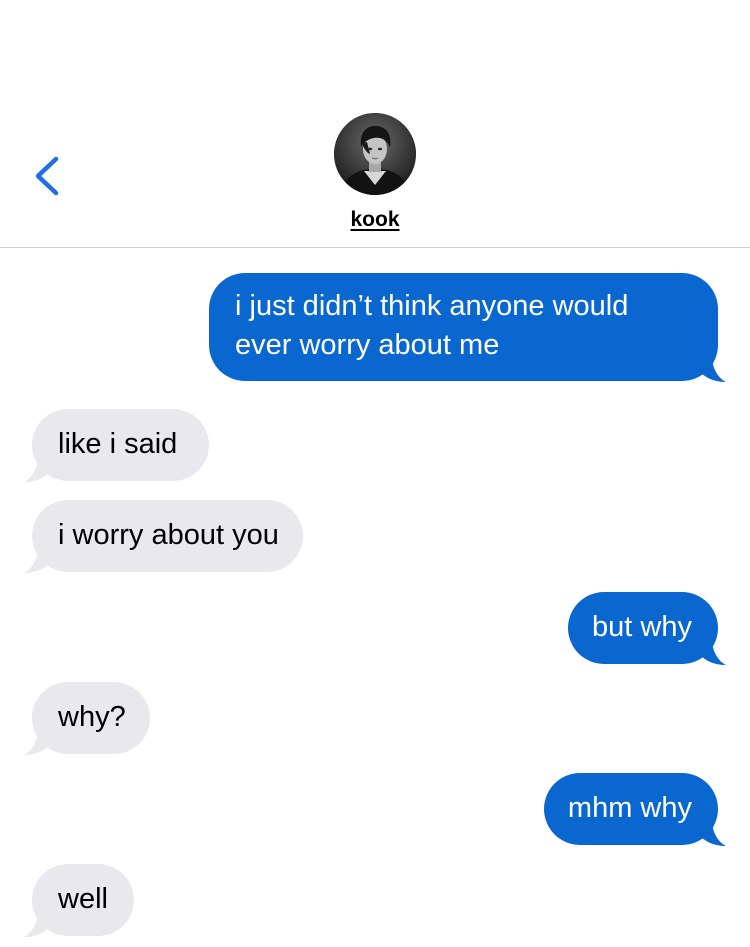 The width and height of the screenshot is (750, 947). I want to click on message-text: i worry about you, so click(168, 535).